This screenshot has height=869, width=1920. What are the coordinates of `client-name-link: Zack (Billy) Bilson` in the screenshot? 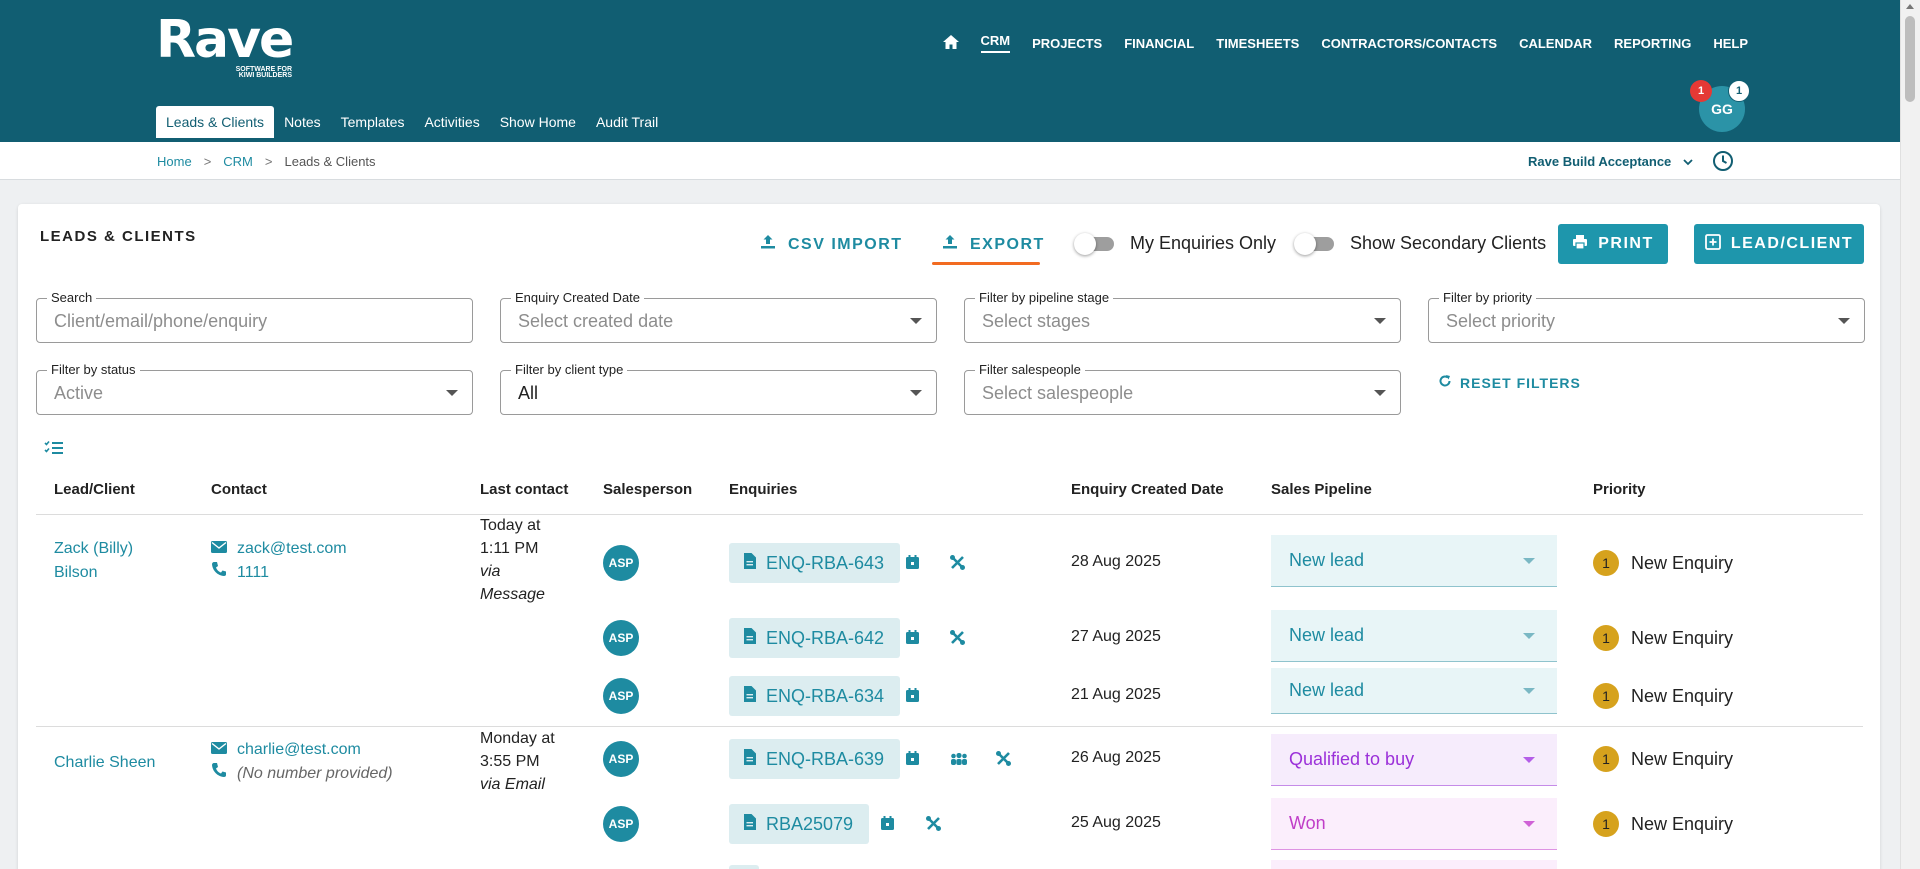 It's located at (109, 561).